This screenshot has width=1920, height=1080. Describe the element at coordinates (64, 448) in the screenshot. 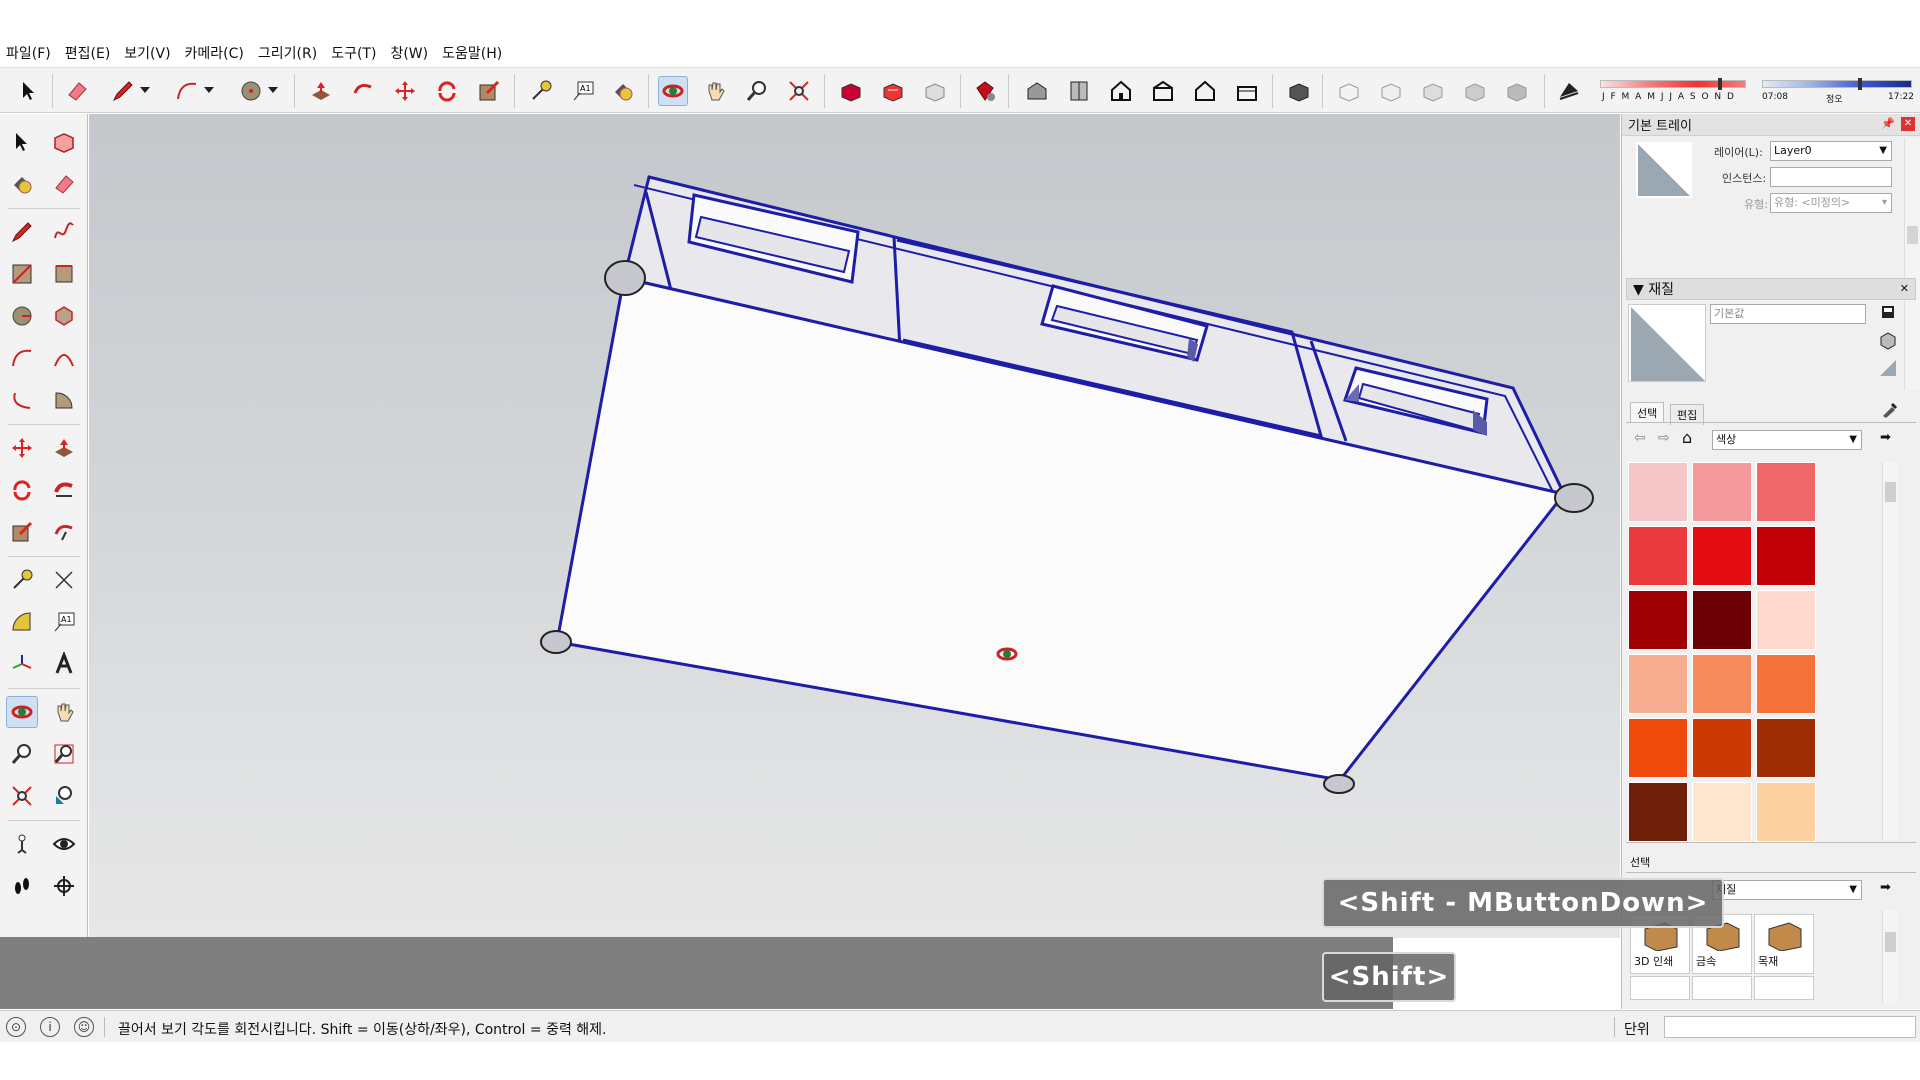

I see `push-pull-icon` at that location.